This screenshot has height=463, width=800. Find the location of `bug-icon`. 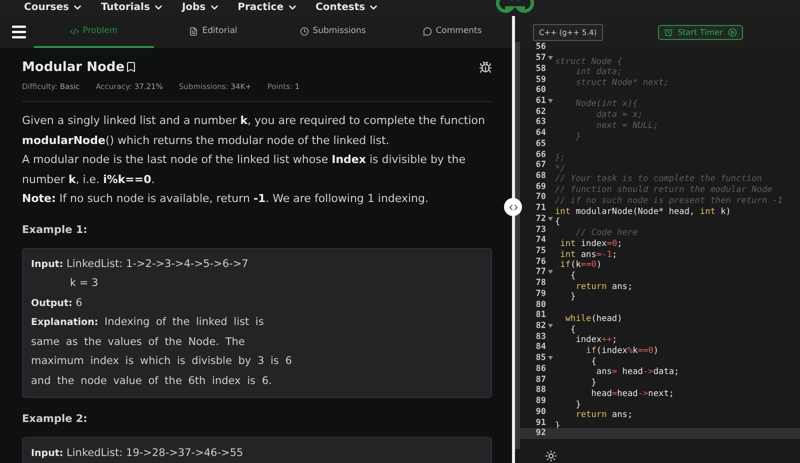

bug-icon is located at coordinates (485, 67).